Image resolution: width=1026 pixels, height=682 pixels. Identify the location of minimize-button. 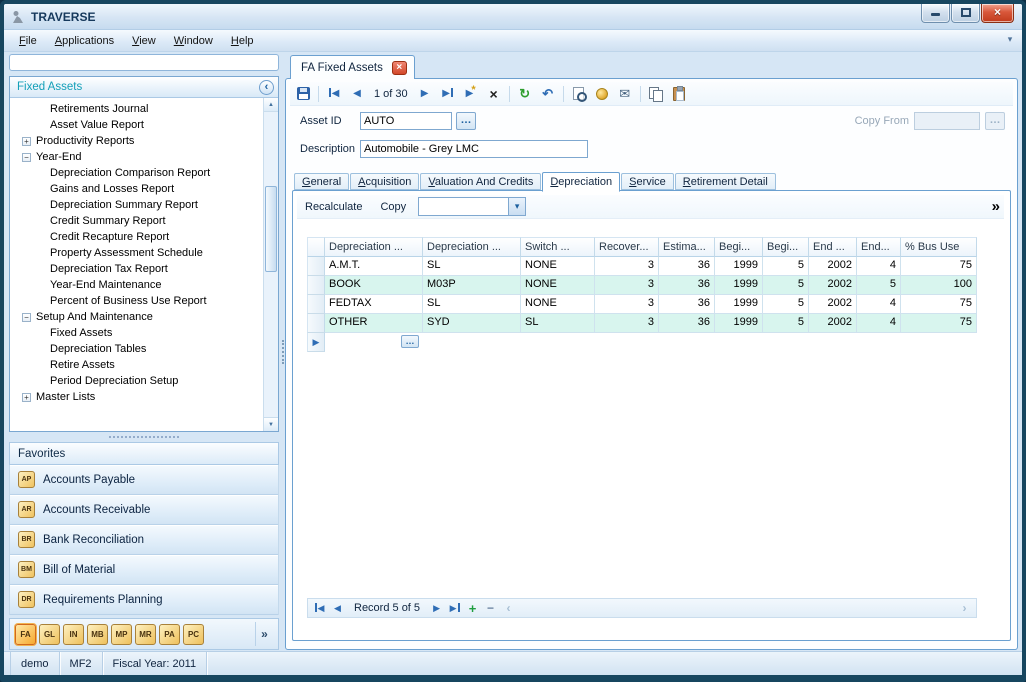
(935, 13).